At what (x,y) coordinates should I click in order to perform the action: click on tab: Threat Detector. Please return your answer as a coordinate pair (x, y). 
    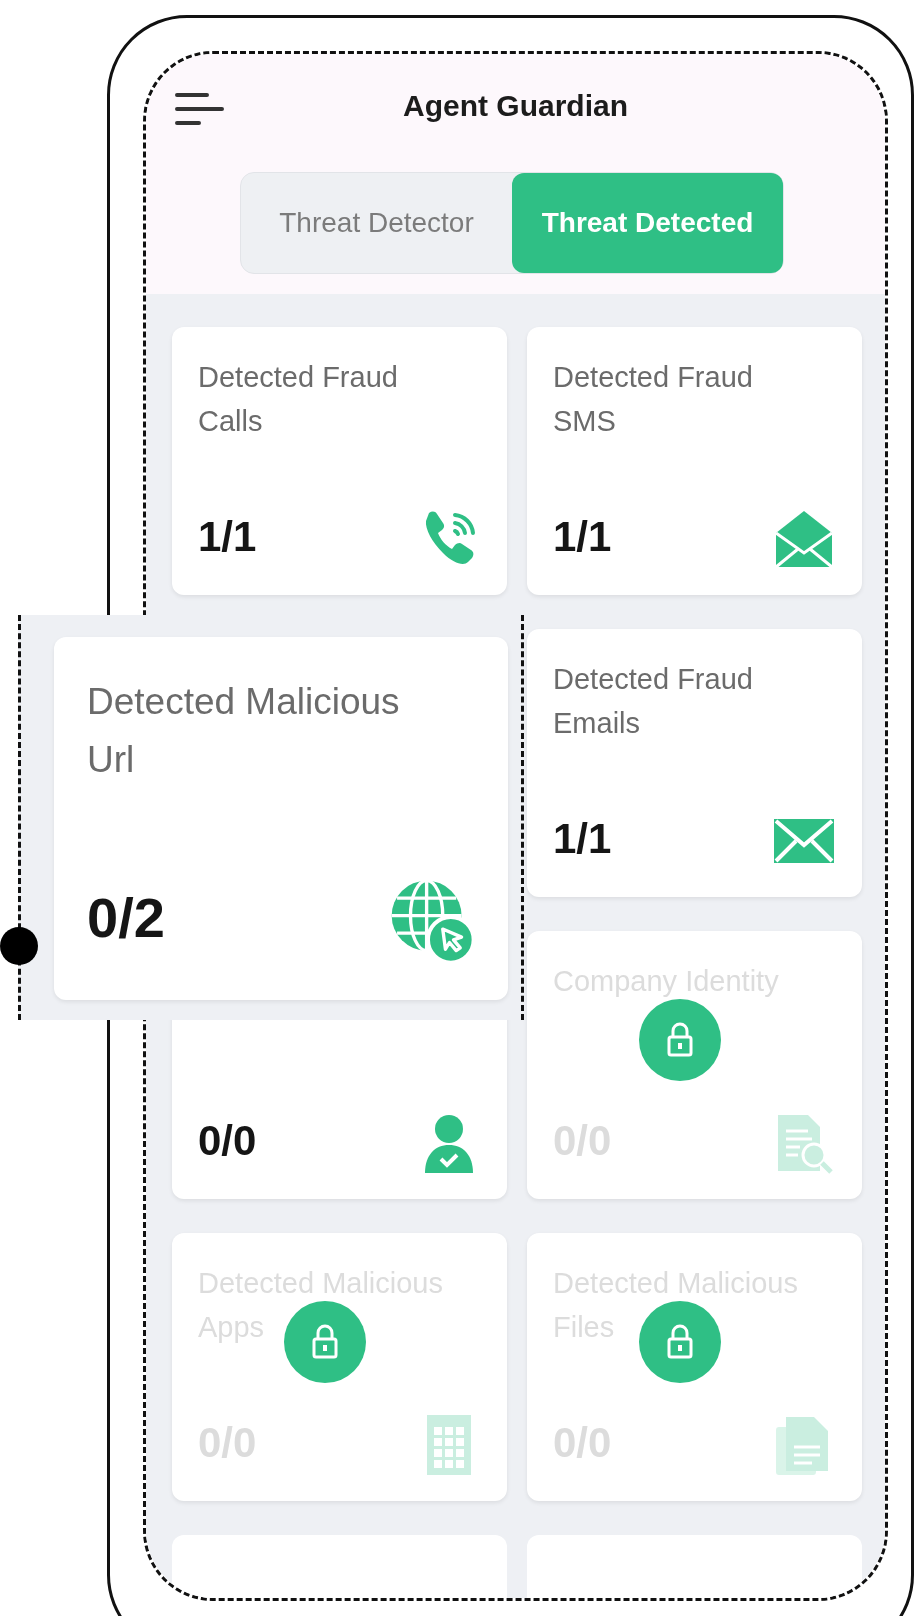
    Looking at the image, I should click on (376, 223).